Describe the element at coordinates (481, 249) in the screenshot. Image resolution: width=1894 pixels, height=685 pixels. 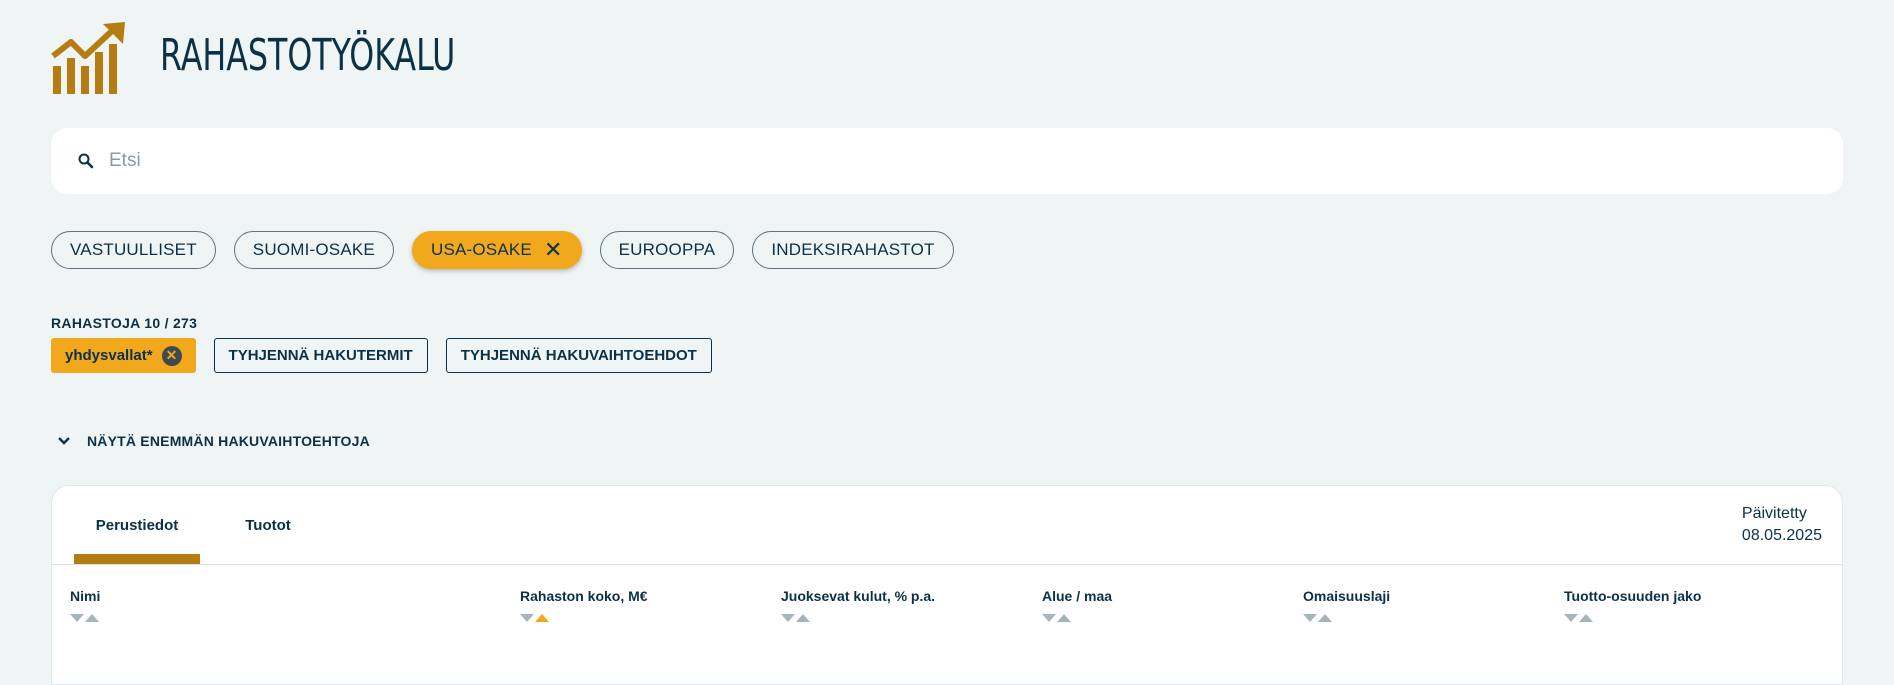
I see `chip-label: USA-OSAKE` at that location.